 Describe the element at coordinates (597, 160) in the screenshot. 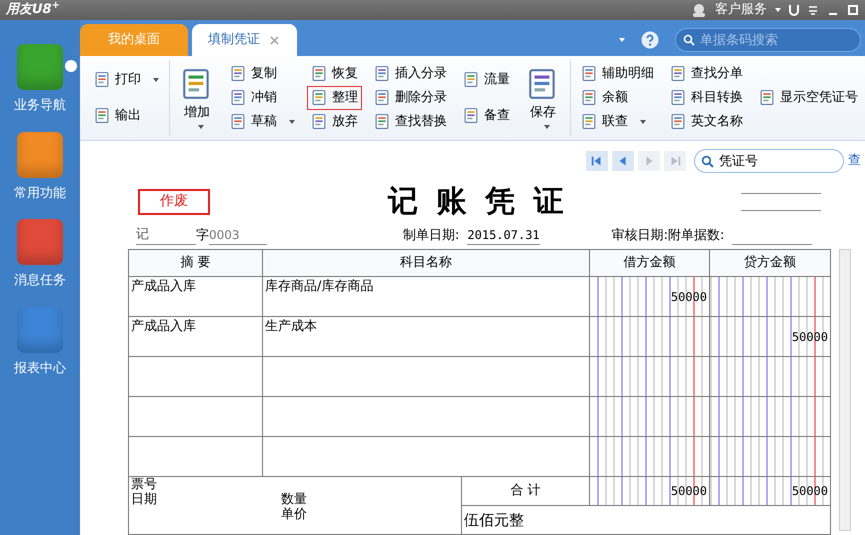

I see `first-page-button` at that location.